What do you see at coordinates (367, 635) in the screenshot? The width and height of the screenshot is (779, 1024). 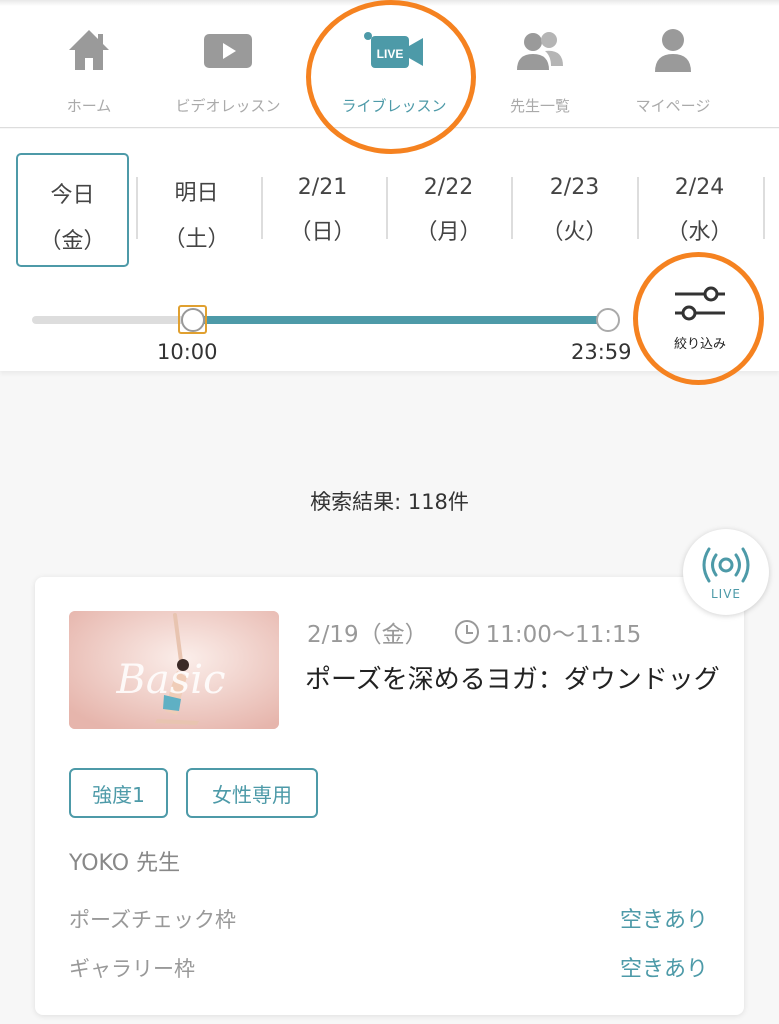 I see `lesson-date: 2/19（金）` at bounding box center [367, 635].